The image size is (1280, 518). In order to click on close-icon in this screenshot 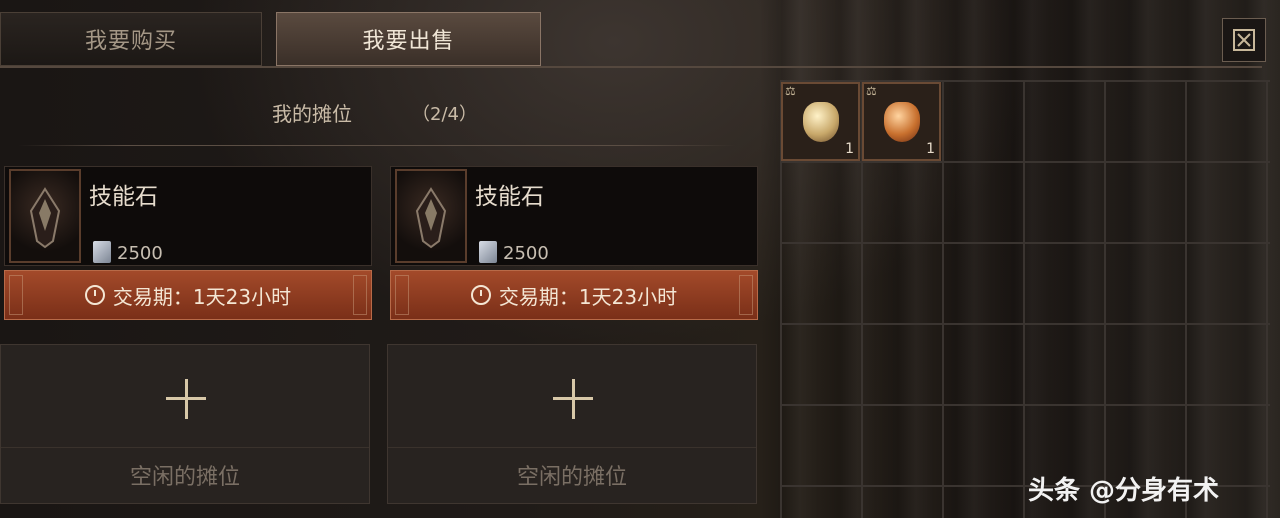, I will do `click(1244, 40)`.